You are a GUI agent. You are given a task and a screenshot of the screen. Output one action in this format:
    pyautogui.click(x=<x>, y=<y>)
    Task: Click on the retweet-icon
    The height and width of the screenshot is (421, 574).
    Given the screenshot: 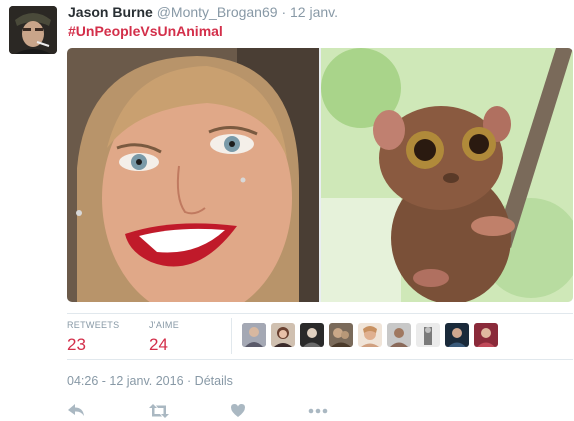 What is the action you would take?
    pyautogui.click(x=159, y=411)
    